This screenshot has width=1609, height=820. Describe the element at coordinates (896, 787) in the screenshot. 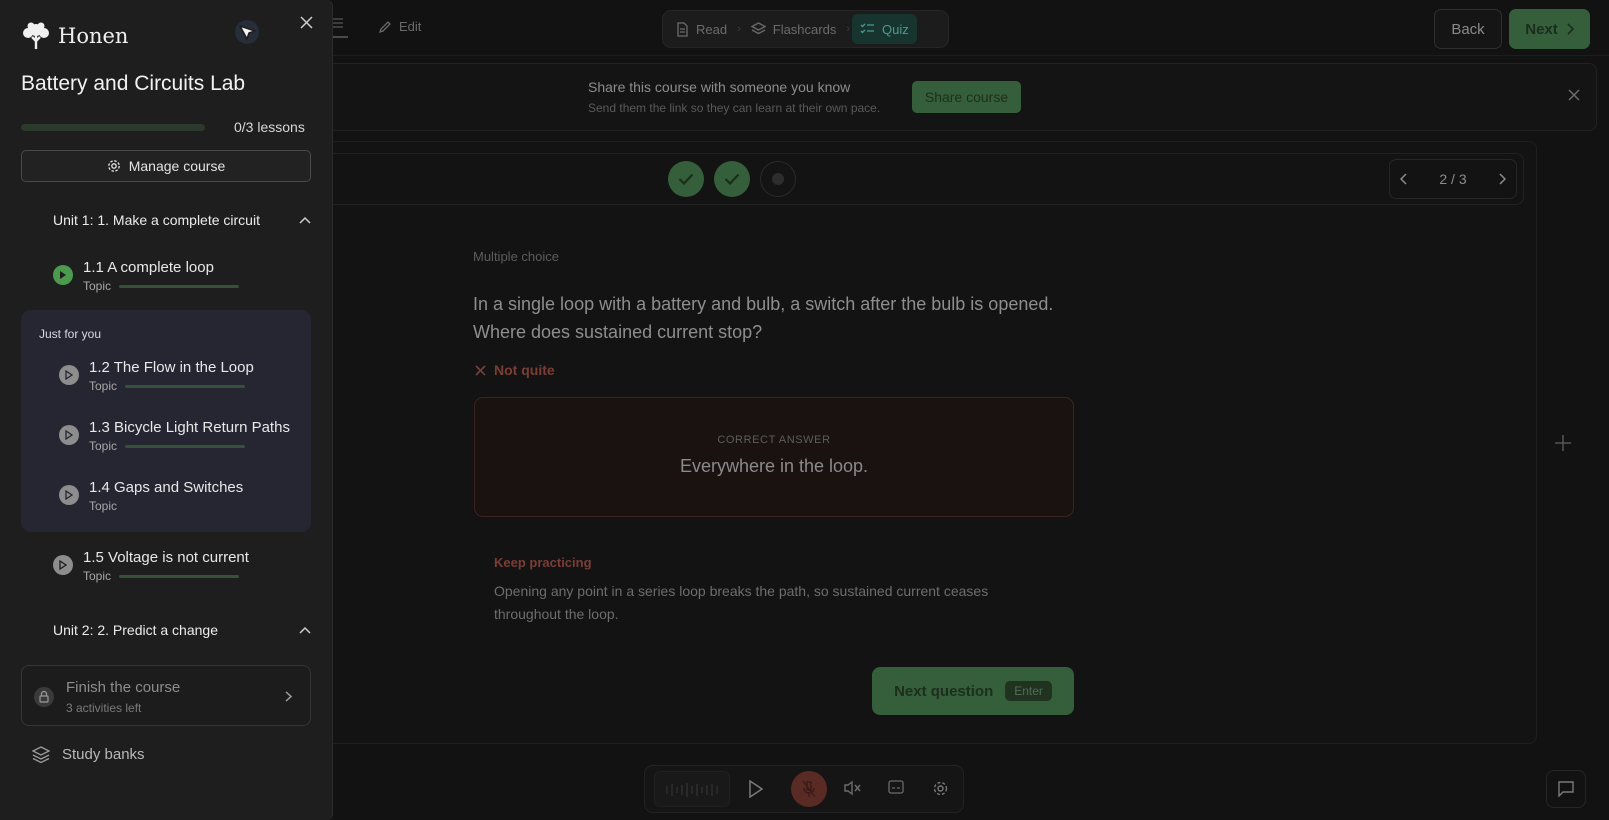

I see `captions-icon` at that location.